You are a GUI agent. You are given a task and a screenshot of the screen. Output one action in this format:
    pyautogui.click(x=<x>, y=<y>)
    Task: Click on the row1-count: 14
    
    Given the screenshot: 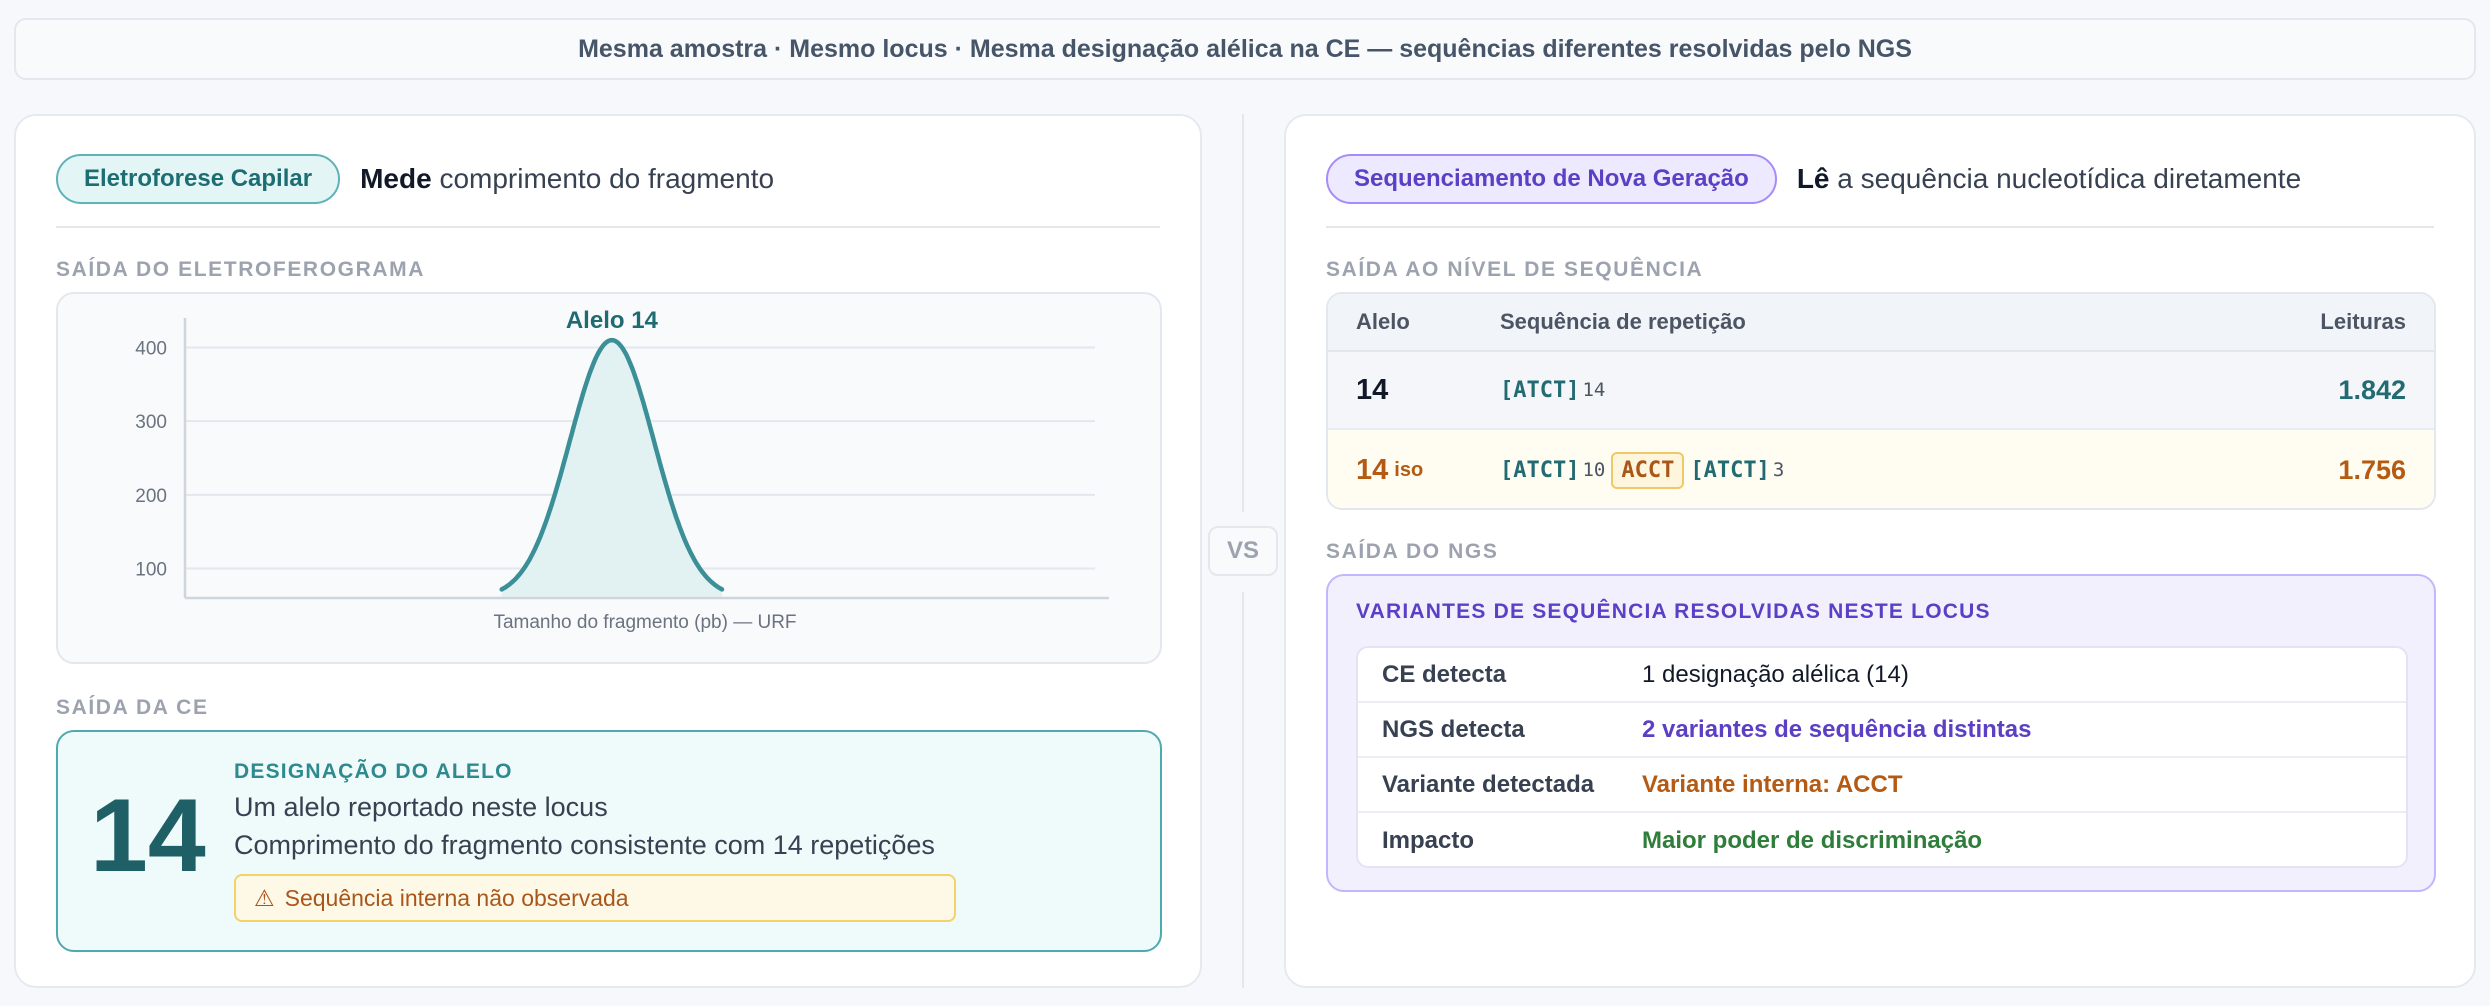 What is the action you would take?
    pyautogui.click(x=1594, y=390)
    